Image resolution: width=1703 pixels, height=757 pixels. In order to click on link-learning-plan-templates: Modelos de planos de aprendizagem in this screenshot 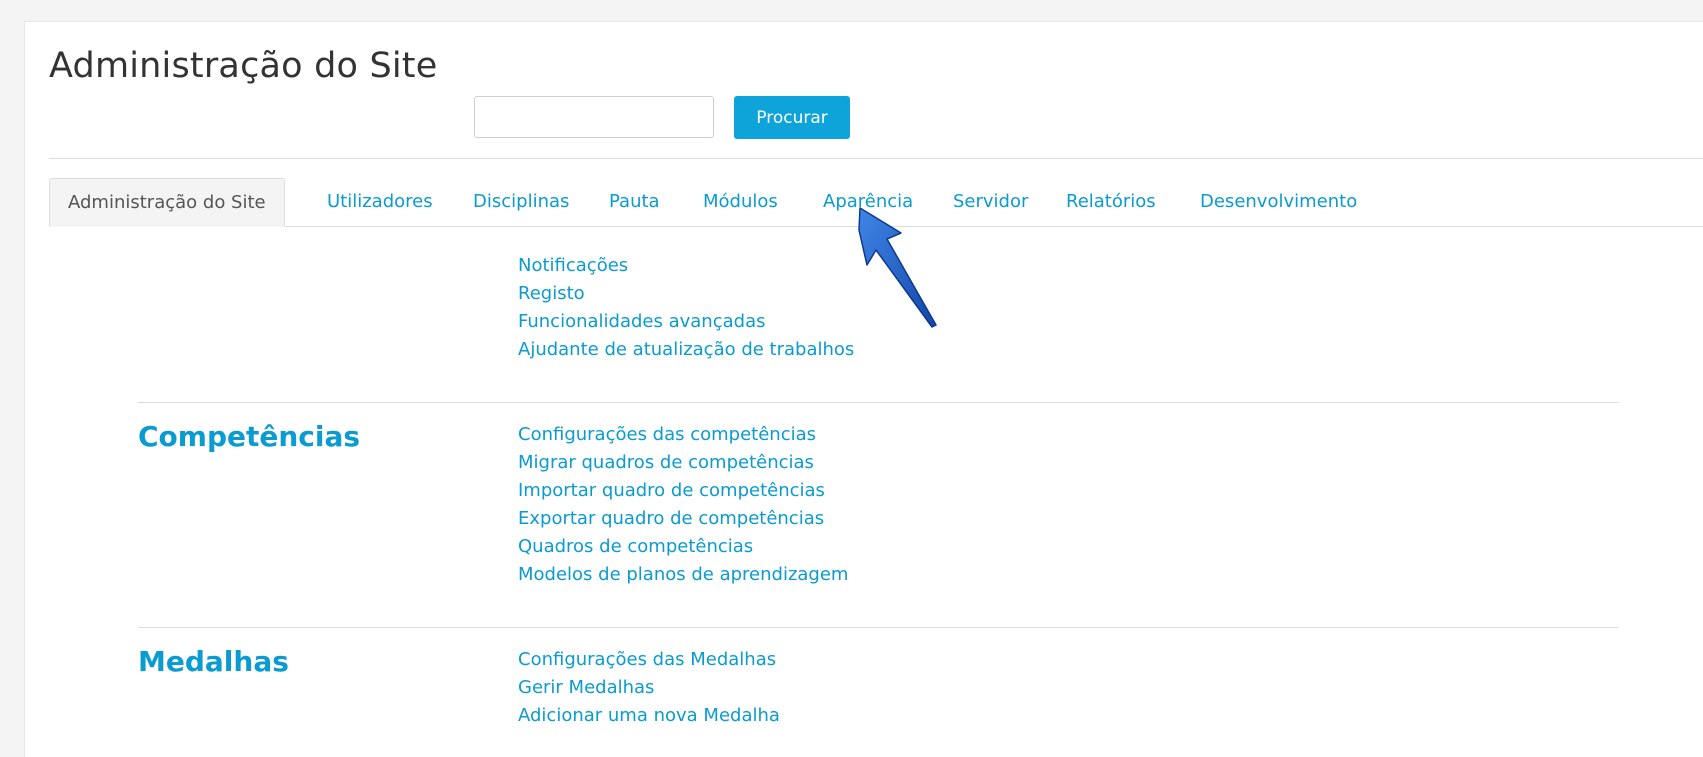, I will do `click(683, 575)`.